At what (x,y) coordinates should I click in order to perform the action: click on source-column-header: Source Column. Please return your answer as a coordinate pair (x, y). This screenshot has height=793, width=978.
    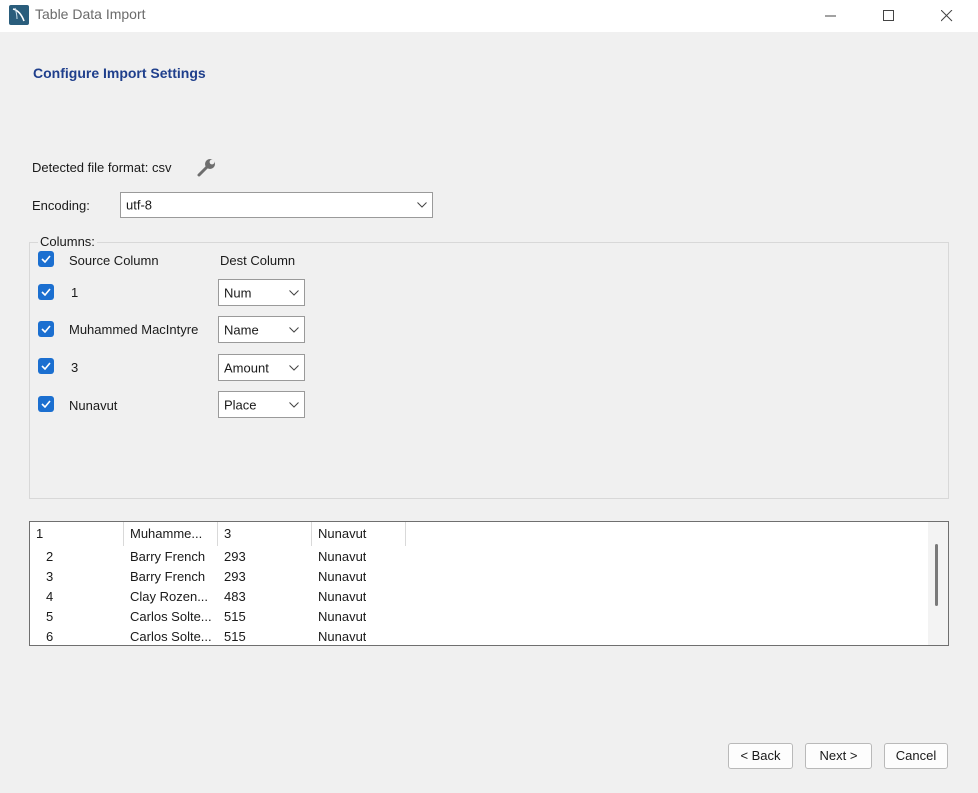
    Looking at the image, I should click on (114, 260).